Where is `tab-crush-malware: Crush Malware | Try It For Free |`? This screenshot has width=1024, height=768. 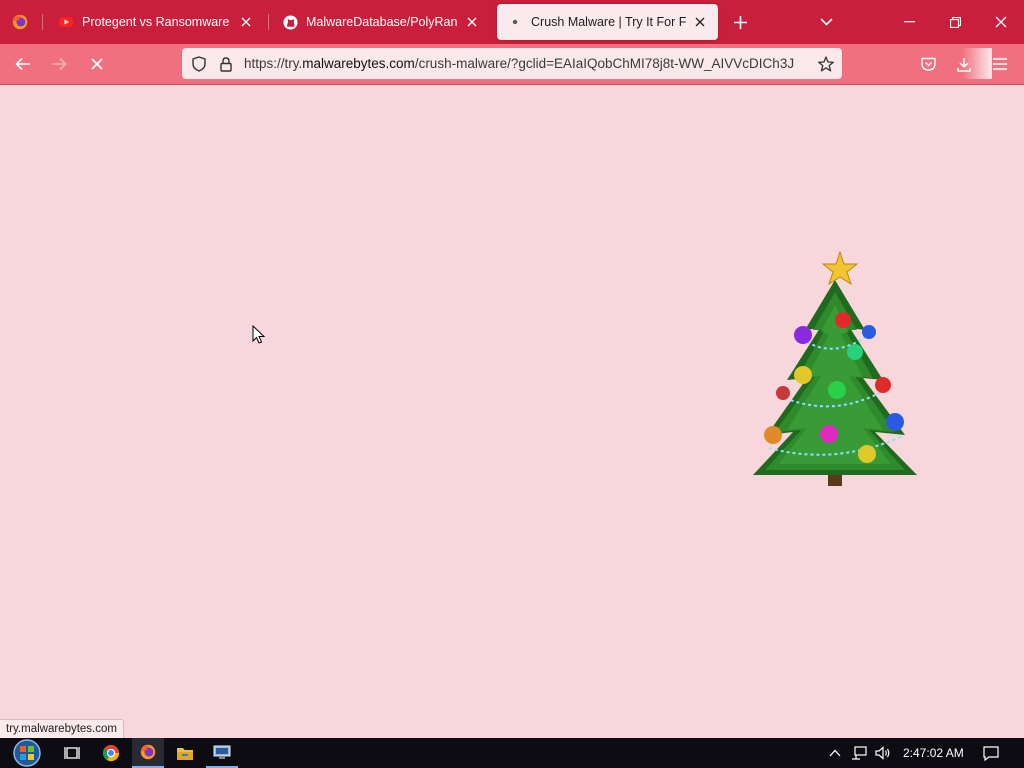
tab-crush-malware: Crush Malware | Try It For Free | is located at coordinates (607, 22).